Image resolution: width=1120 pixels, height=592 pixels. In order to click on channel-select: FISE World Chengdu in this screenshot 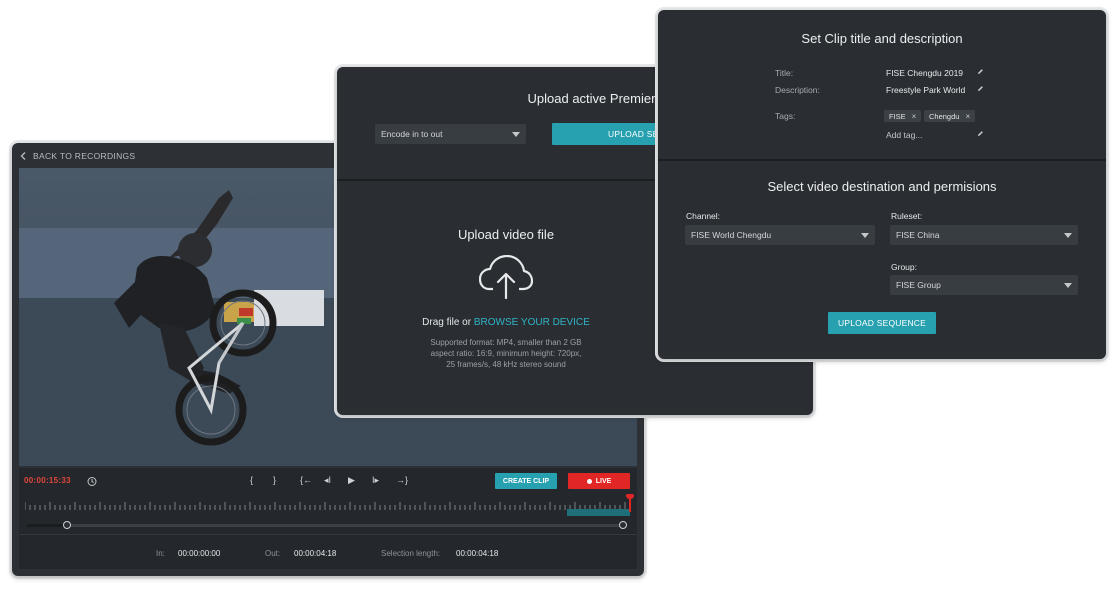, I will do `click(780, 235)`.